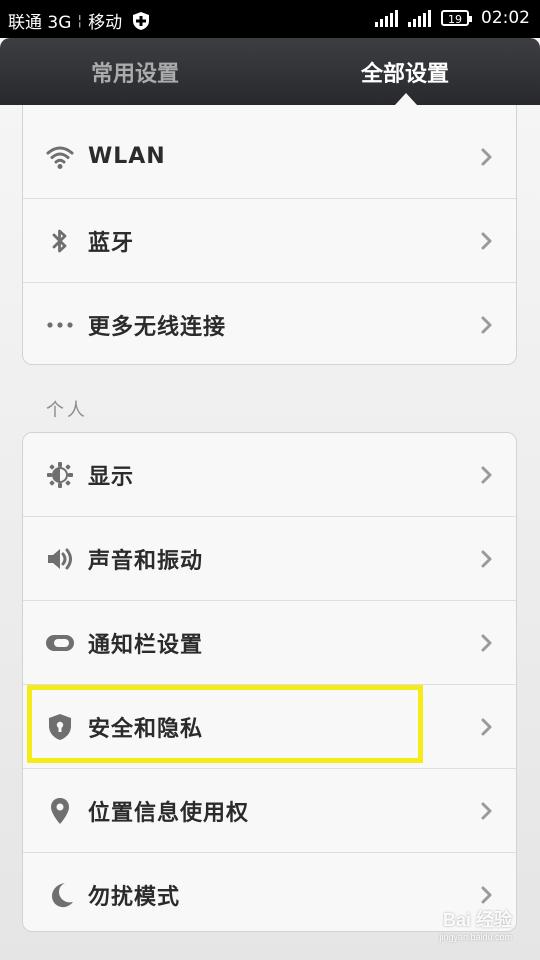 The width and height of the screenshot is (540, 960). Describe the element at coordinates (270, 19) in the screenshot. I see `status-bar: 联通 3G ¦ 移动 19 02:02` at that location.